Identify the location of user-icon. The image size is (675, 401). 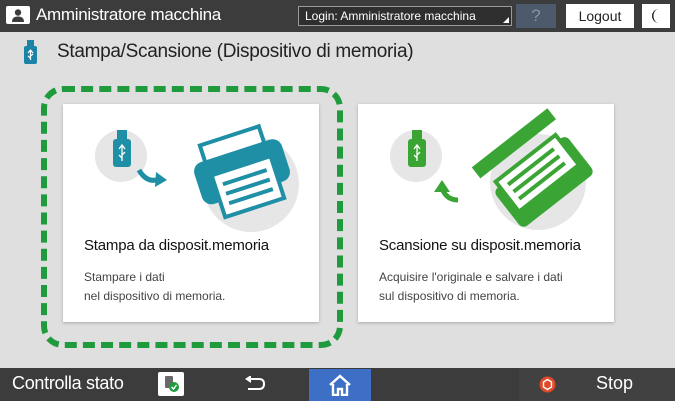
(18, 15).